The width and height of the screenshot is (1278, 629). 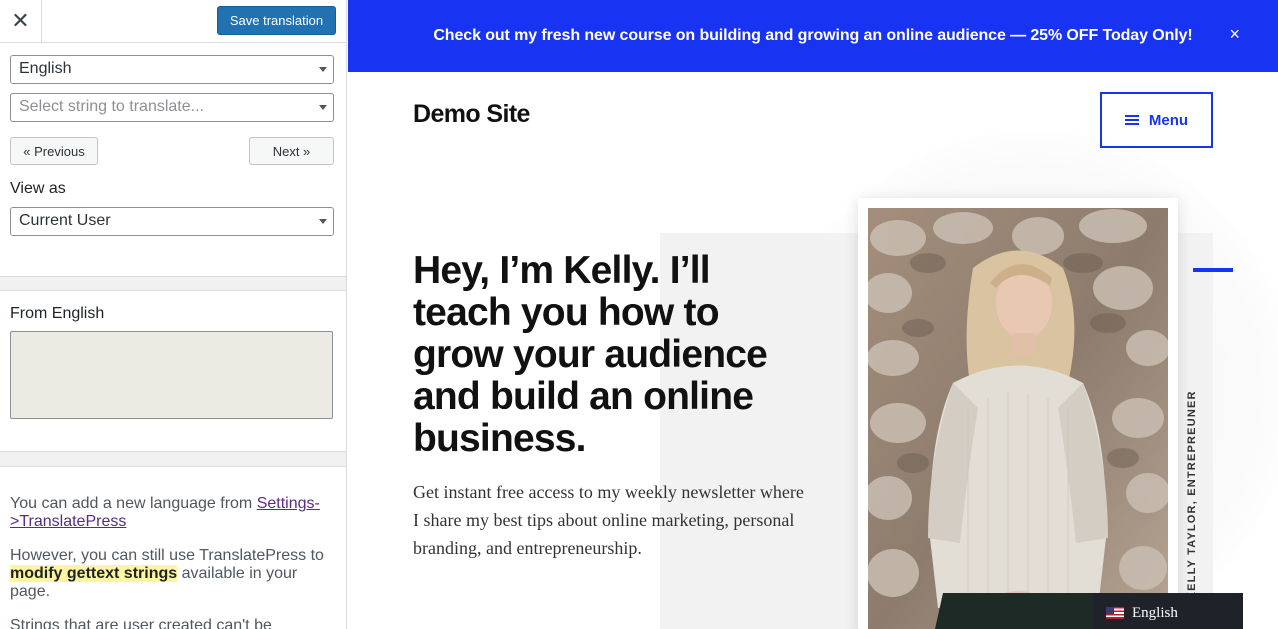 What do you see at coordinates (171, 375) in the screenshot?
I see `source-string-textarea` at bounding box center [171, 375].